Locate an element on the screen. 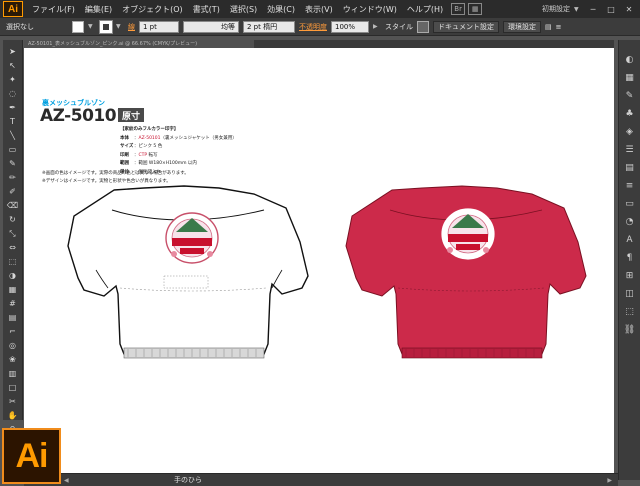  perspective-grid-tool-icon: ▦ is located at coordinates (13, 289).